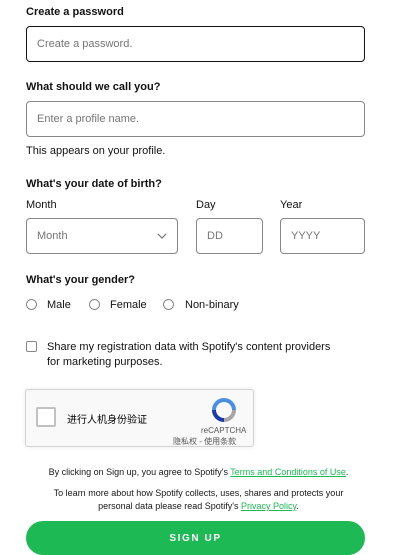 This screenshot has width=397, height=555. I want to click on gender-radio-non-binary, so click(168, 304).